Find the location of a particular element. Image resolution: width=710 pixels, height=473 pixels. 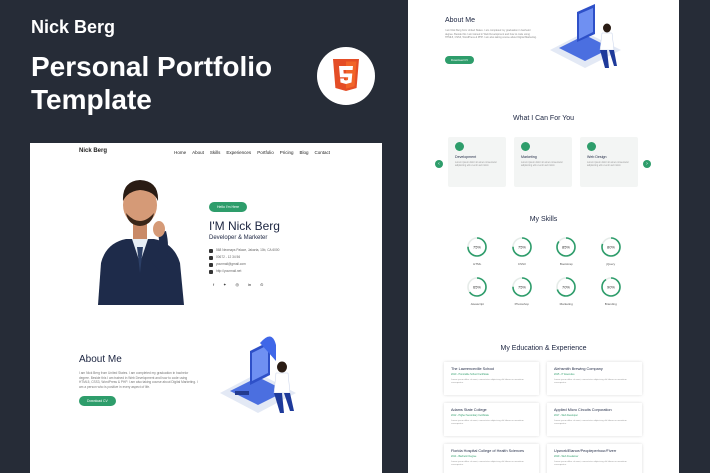

education-title: My Education & Experience is located at coordinates (543, 348).